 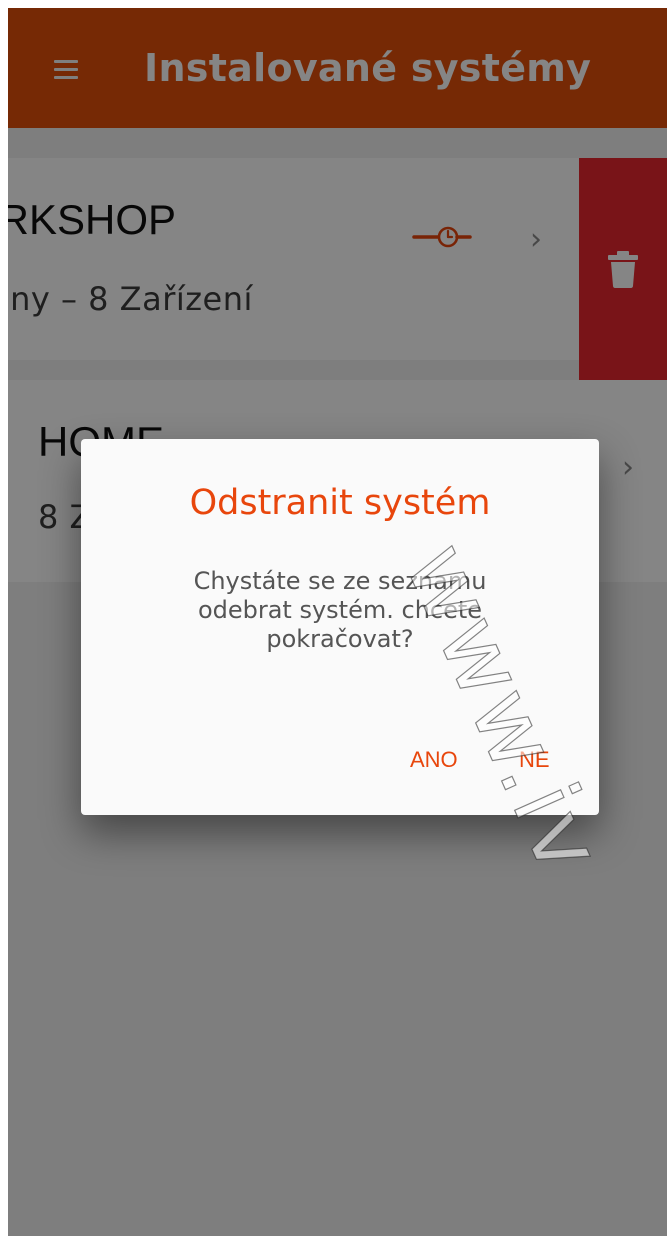 I want to click on confirm-button: ANO, so click(x=434, y=760).